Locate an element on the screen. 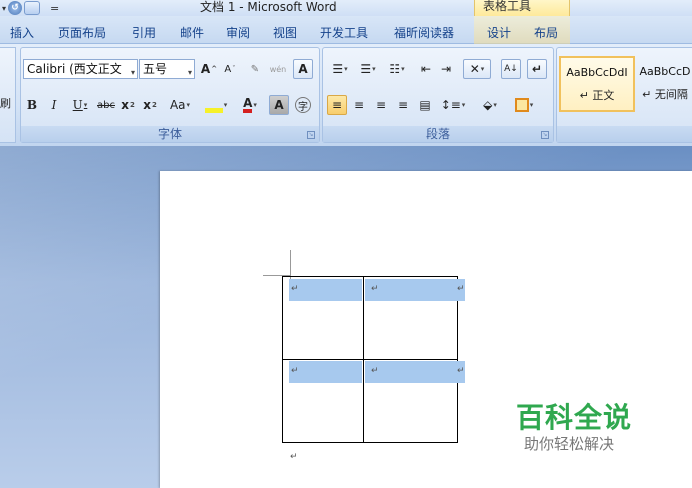 This screenshot has height=488, width=692. align-right-button: ≡ is located at coordinates (381, 105).